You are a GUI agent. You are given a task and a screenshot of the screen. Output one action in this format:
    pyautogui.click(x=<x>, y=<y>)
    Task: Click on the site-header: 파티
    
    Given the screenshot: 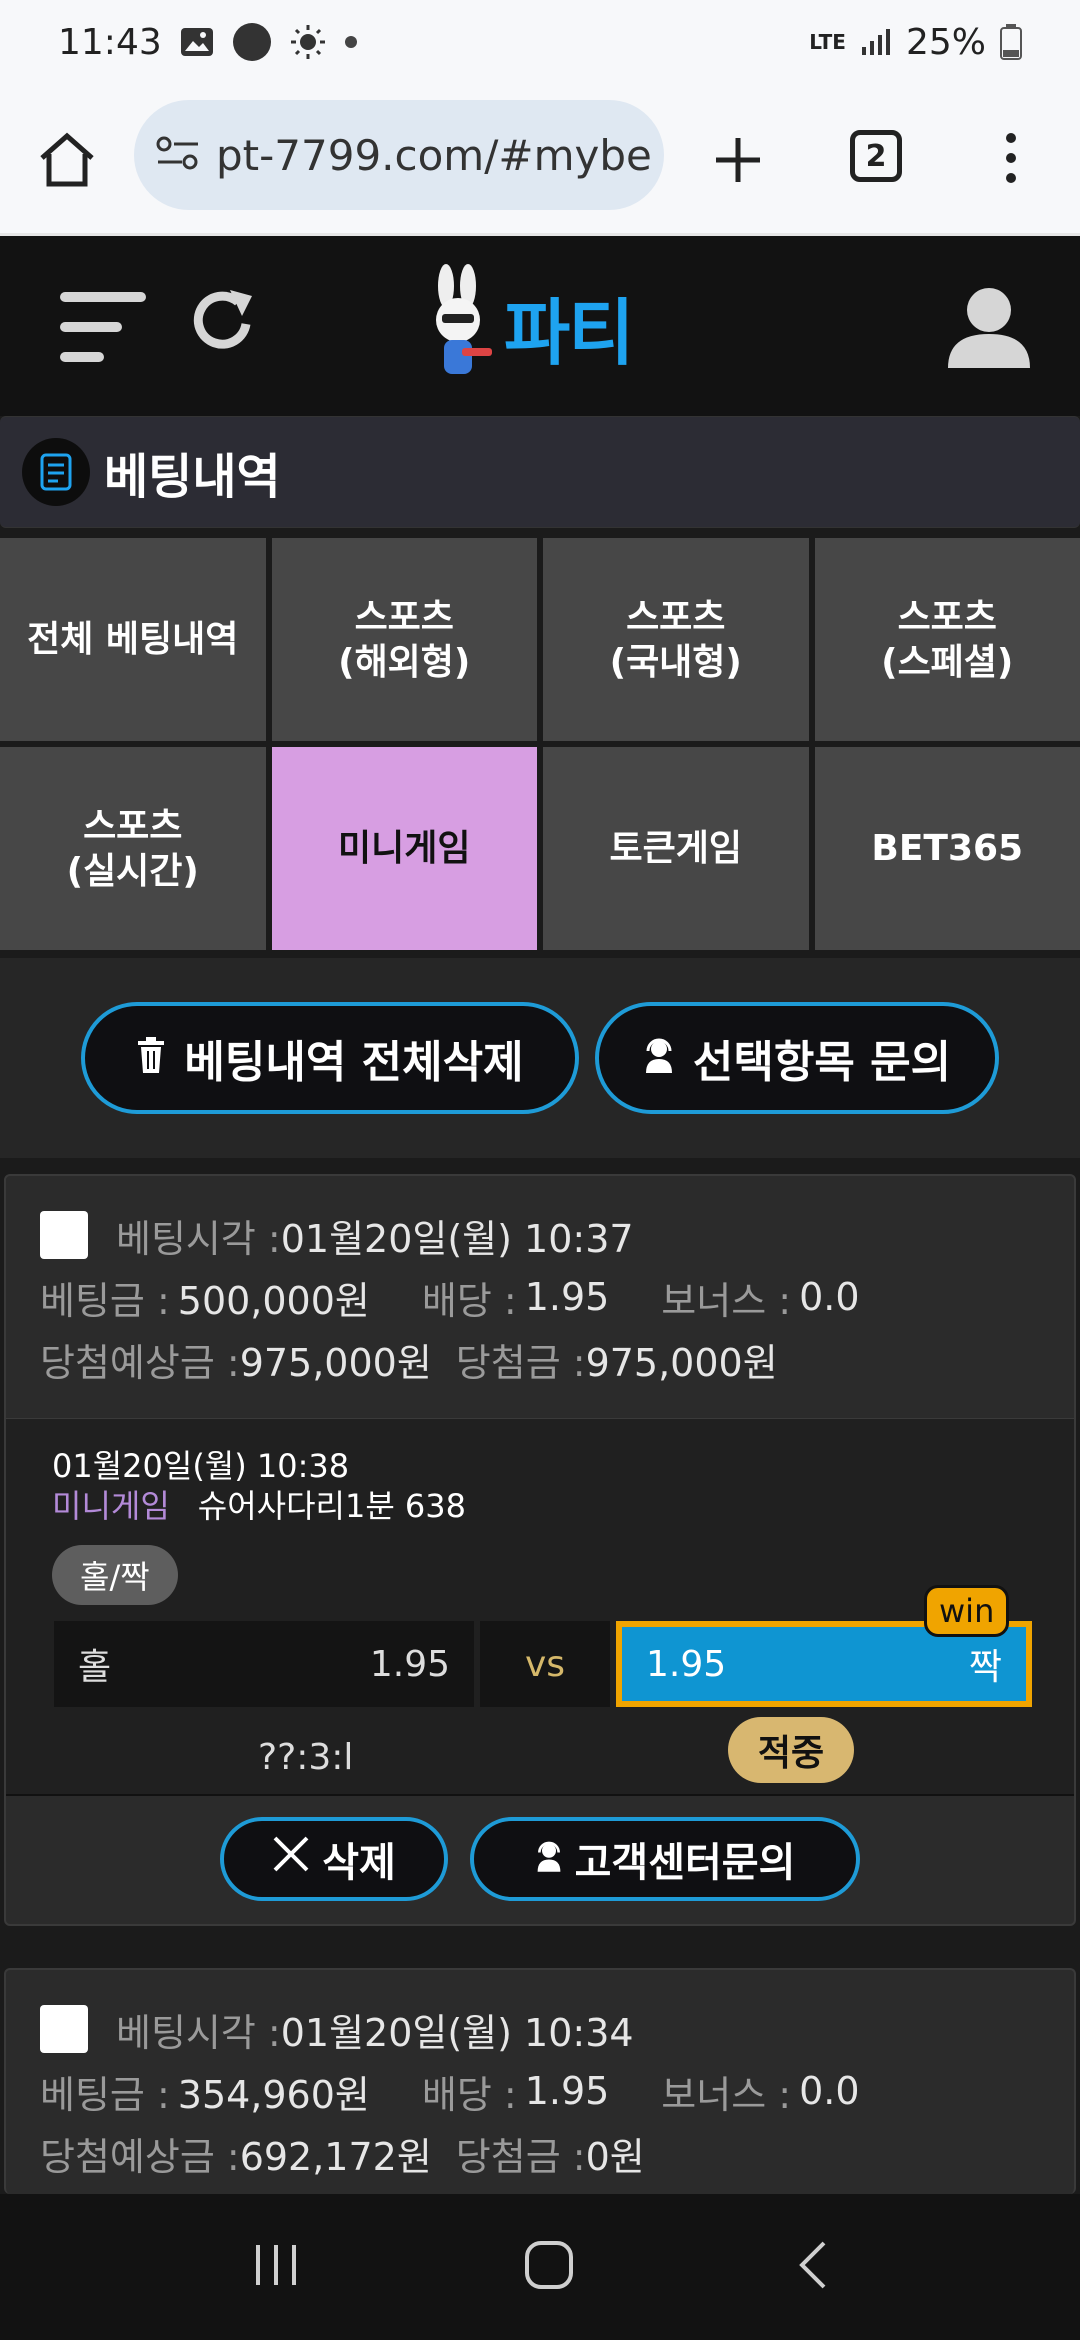 What is the action you would take?
    pyautogui.click(x=540, y=326)
    